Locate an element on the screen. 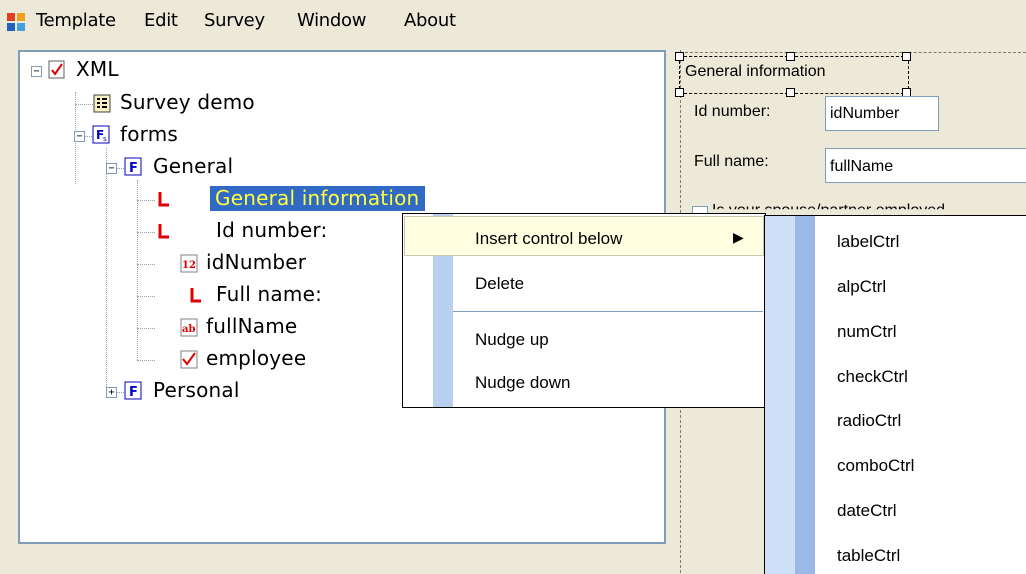 This screenshot has height=574, width=1026. submenu-gutter is located at coordinates (780, 395).